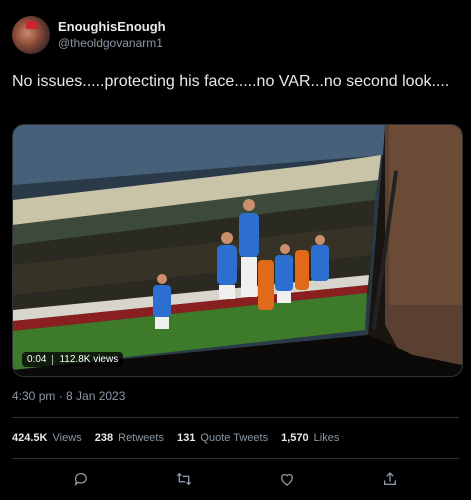  Describe the element at coordinates (186, 438) in the screenshot. I see `quotes-count: 131` at that location.